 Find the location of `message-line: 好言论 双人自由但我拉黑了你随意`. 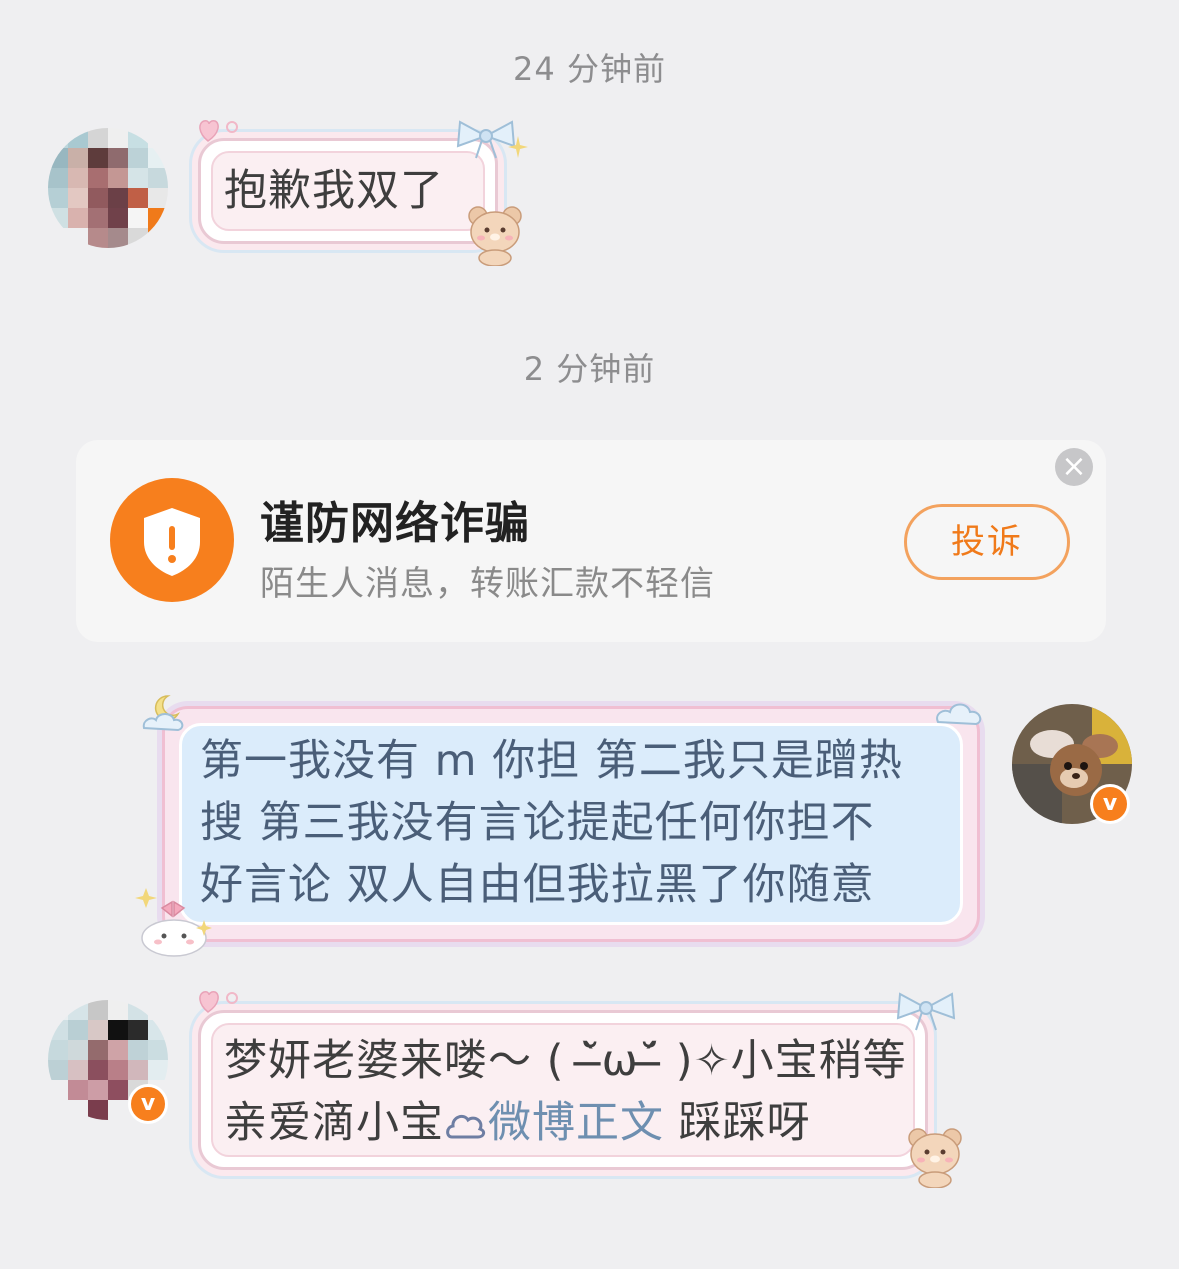

message-line: 好言论 双人自由但我拉黑了你随意 is located at coordinates (537, 885).